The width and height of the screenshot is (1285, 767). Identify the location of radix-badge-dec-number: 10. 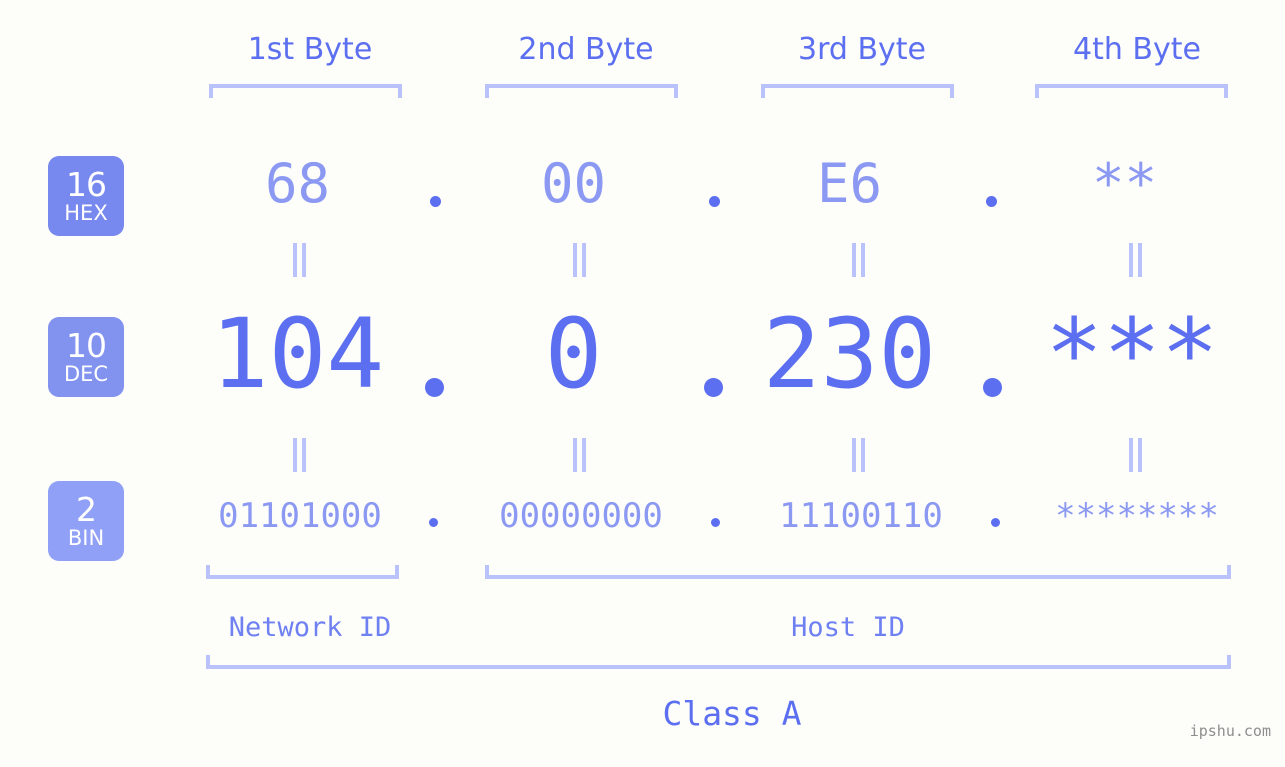
(86, 345).